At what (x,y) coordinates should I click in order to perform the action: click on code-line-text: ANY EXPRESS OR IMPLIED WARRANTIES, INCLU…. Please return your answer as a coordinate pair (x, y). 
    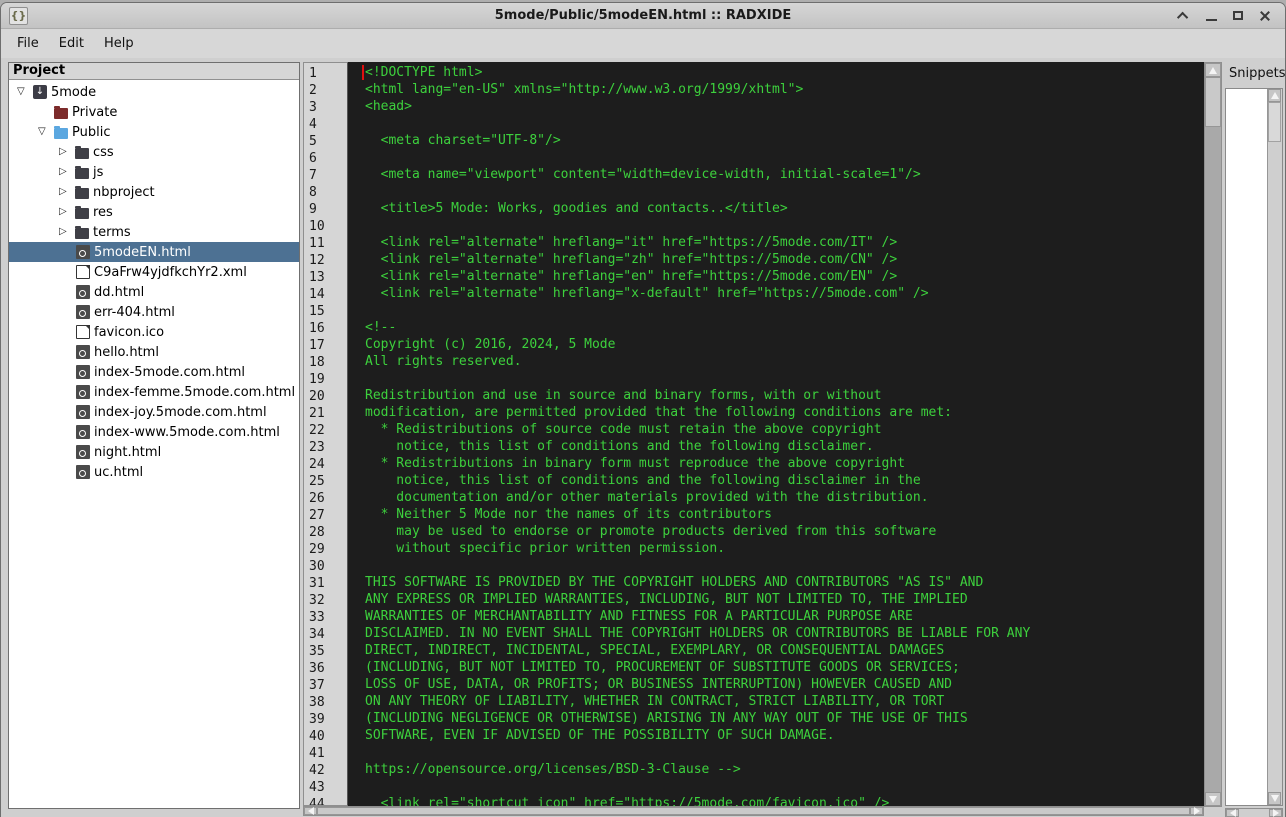
    Looking at the image, I should click on (666, 599).